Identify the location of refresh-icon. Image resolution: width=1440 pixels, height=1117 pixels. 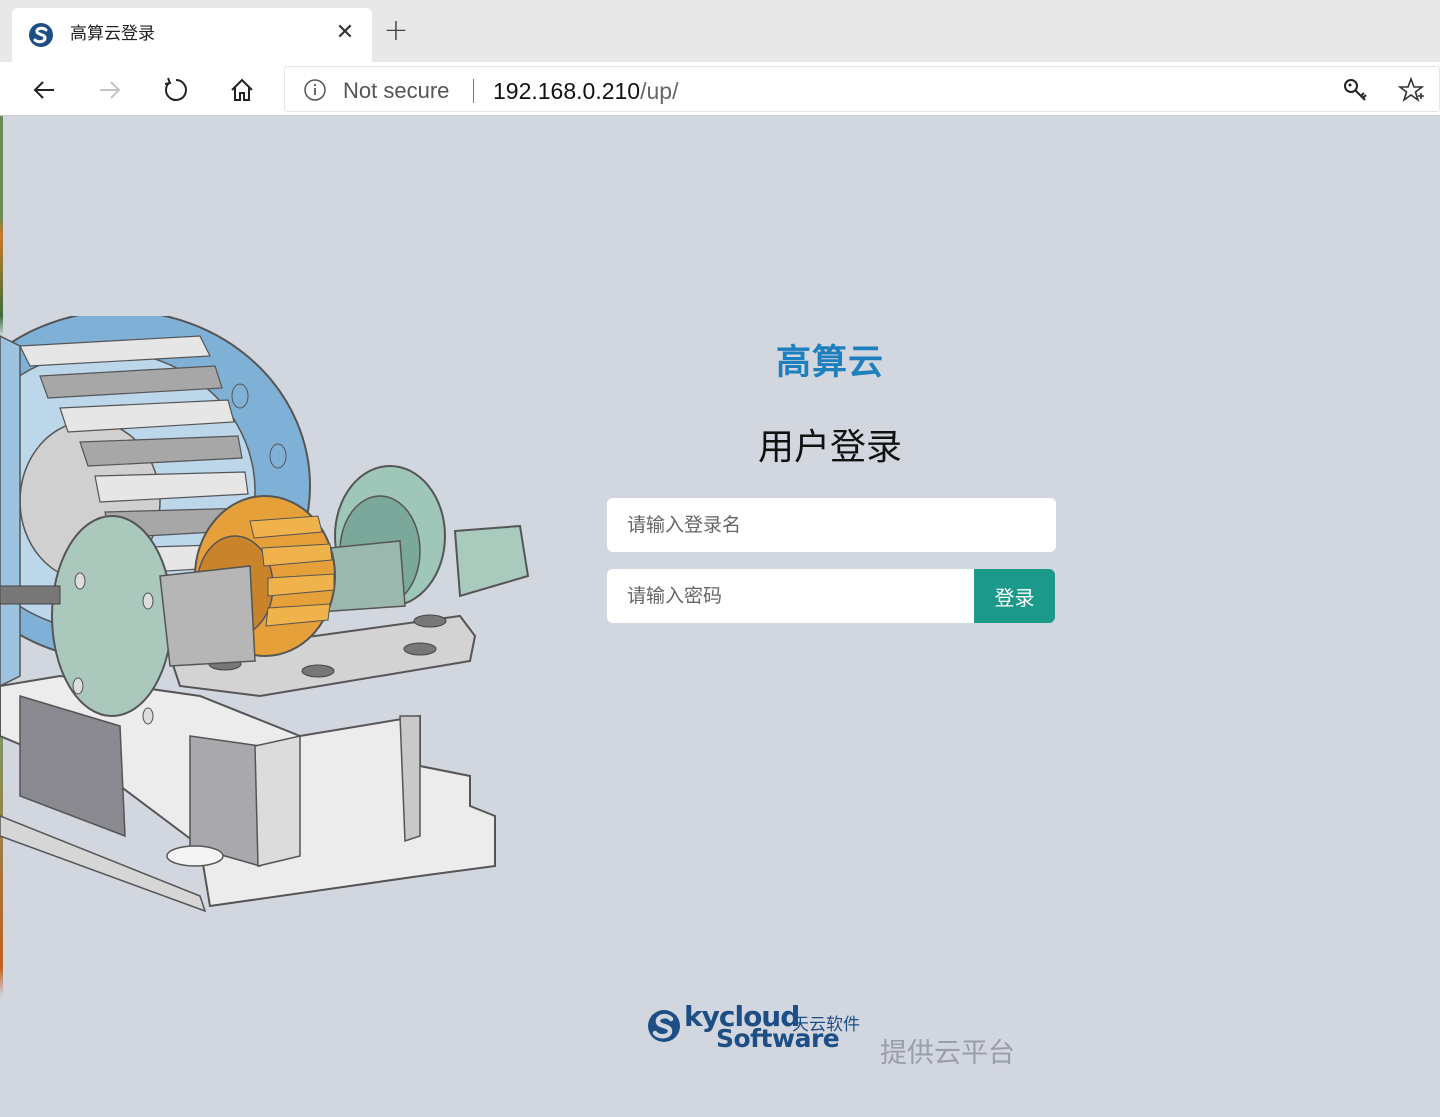
(175, 89).